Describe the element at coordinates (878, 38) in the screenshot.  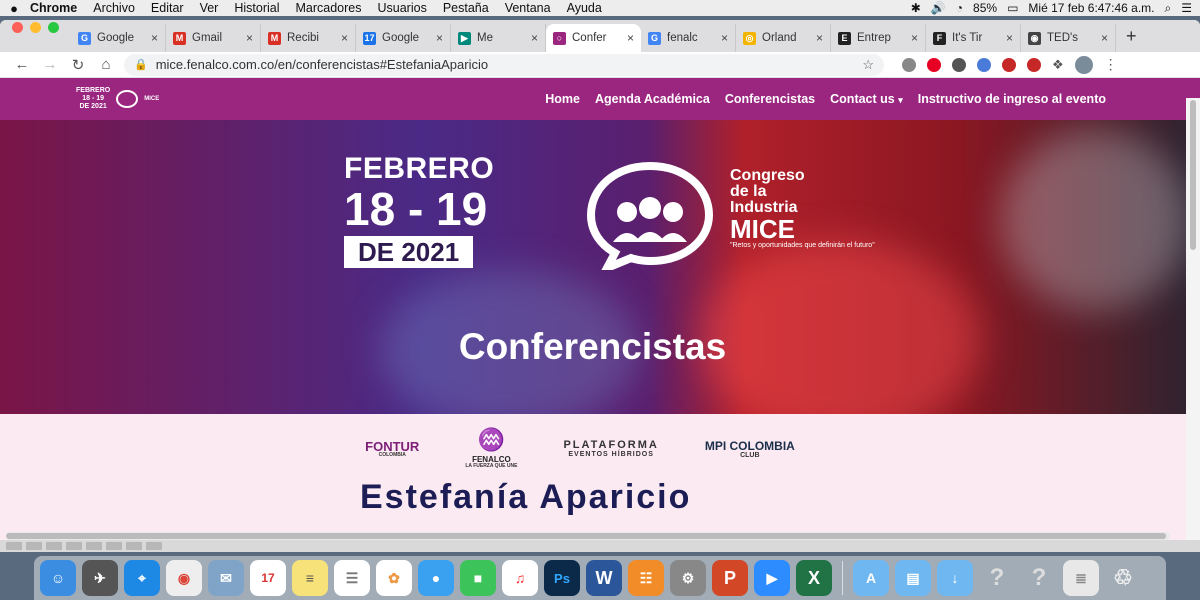
I see `tab-8: E Entrep ×` at that location.